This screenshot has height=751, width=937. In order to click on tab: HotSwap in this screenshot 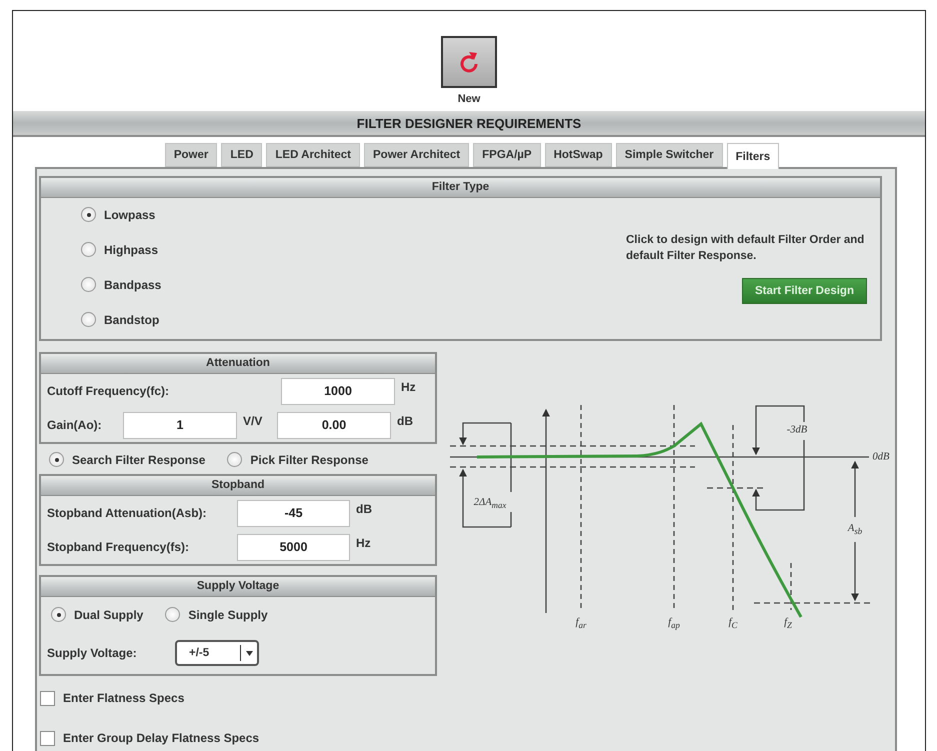, I will do `click(578, 155)`.